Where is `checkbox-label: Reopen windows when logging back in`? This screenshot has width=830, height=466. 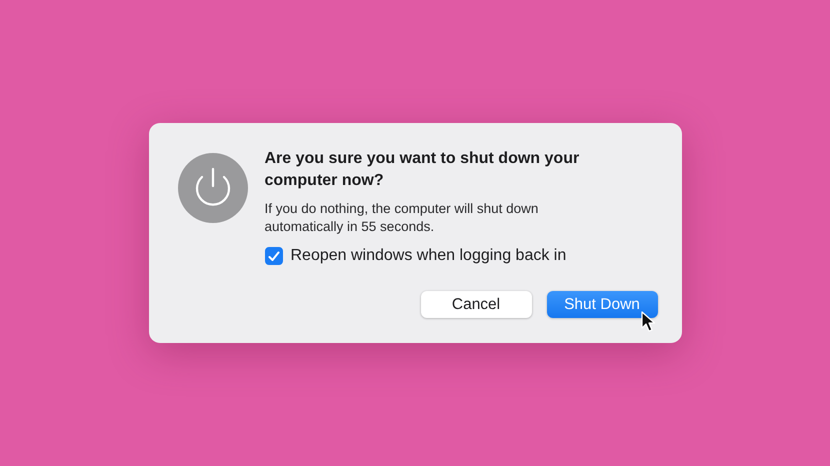
checkbox-label: Reopen windows when logging back in is located at coordinates (428, 256).